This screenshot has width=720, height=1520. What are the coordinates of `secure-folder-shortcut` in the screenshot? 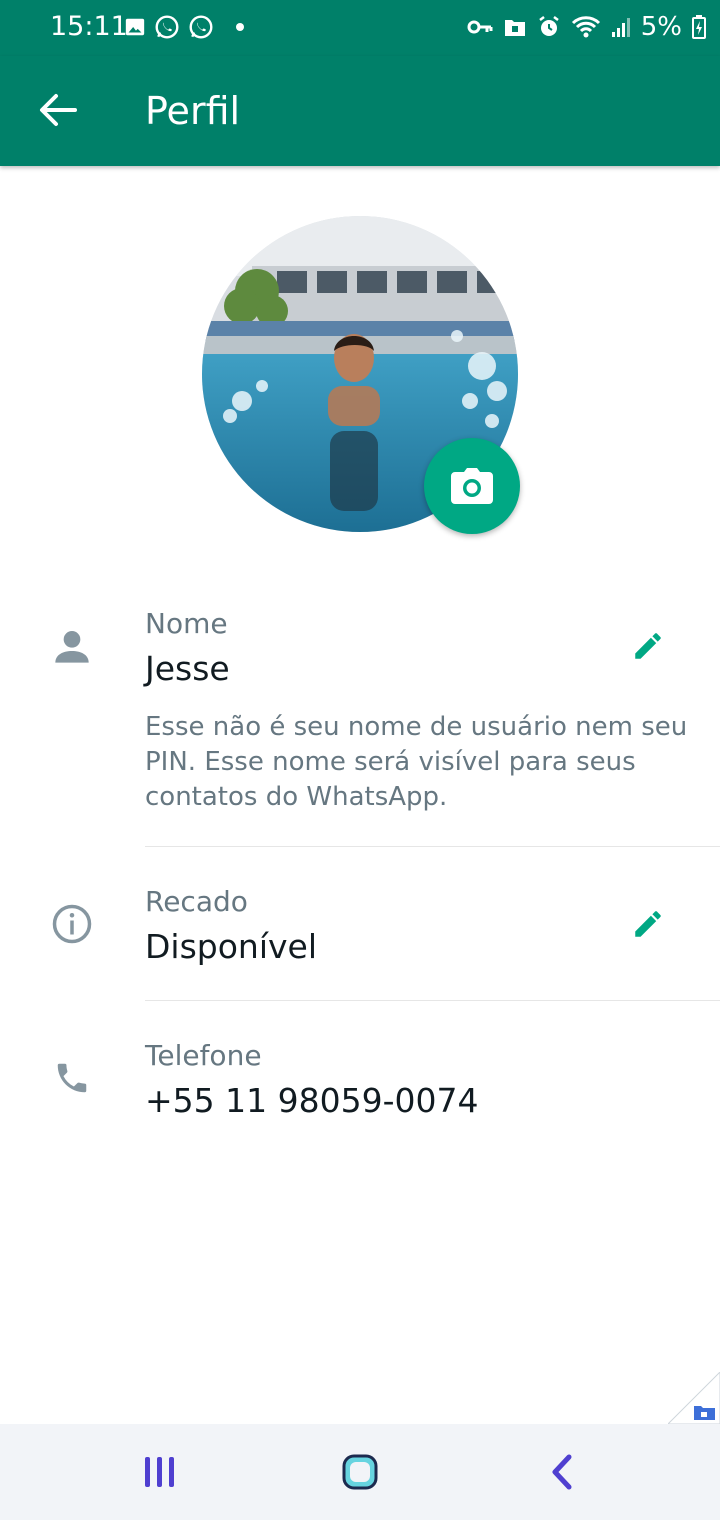 It's located at (693, 1398).